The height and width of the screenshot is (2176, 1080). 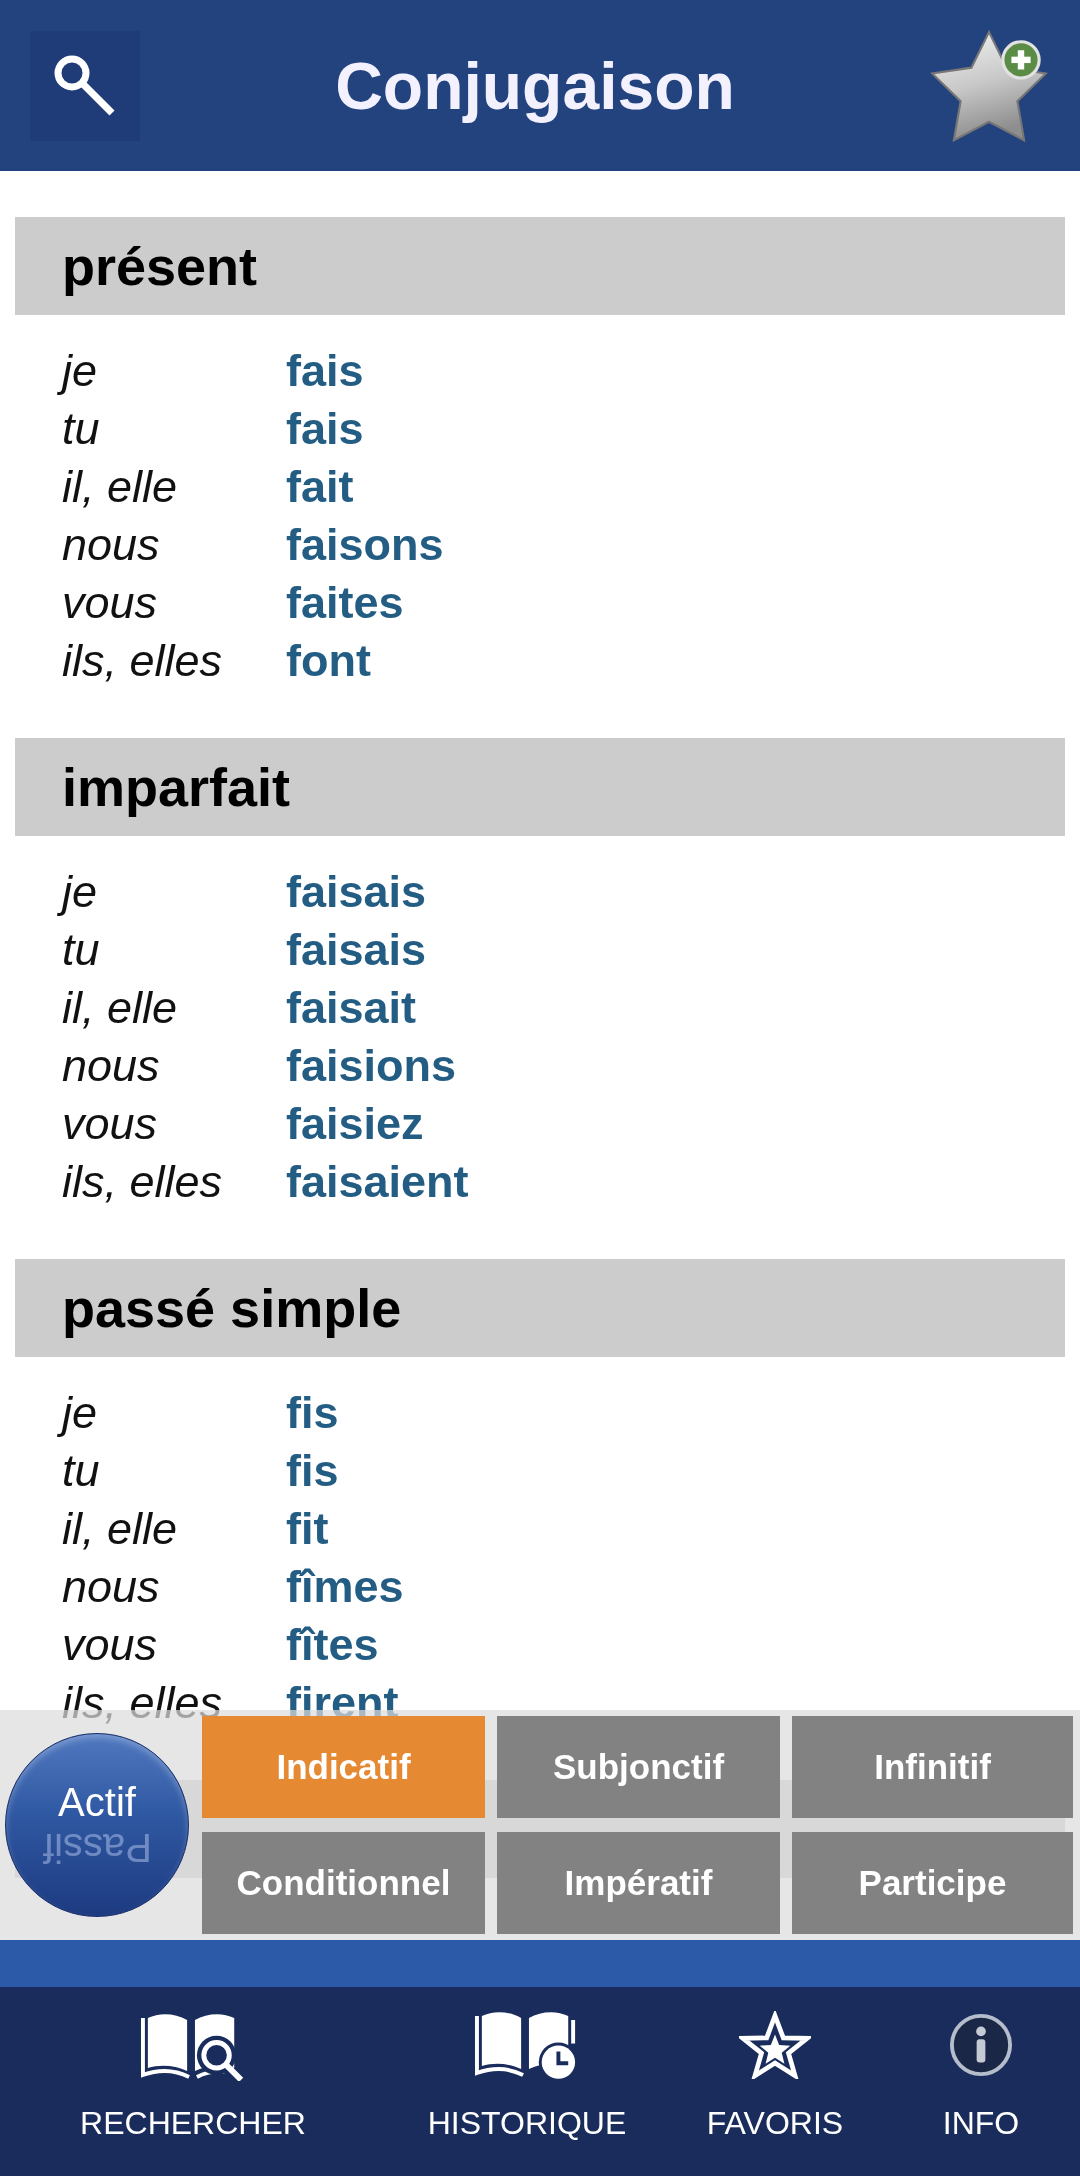 I want to click on nav-tab: RECHERCHER, so click(x=193, y=2065).